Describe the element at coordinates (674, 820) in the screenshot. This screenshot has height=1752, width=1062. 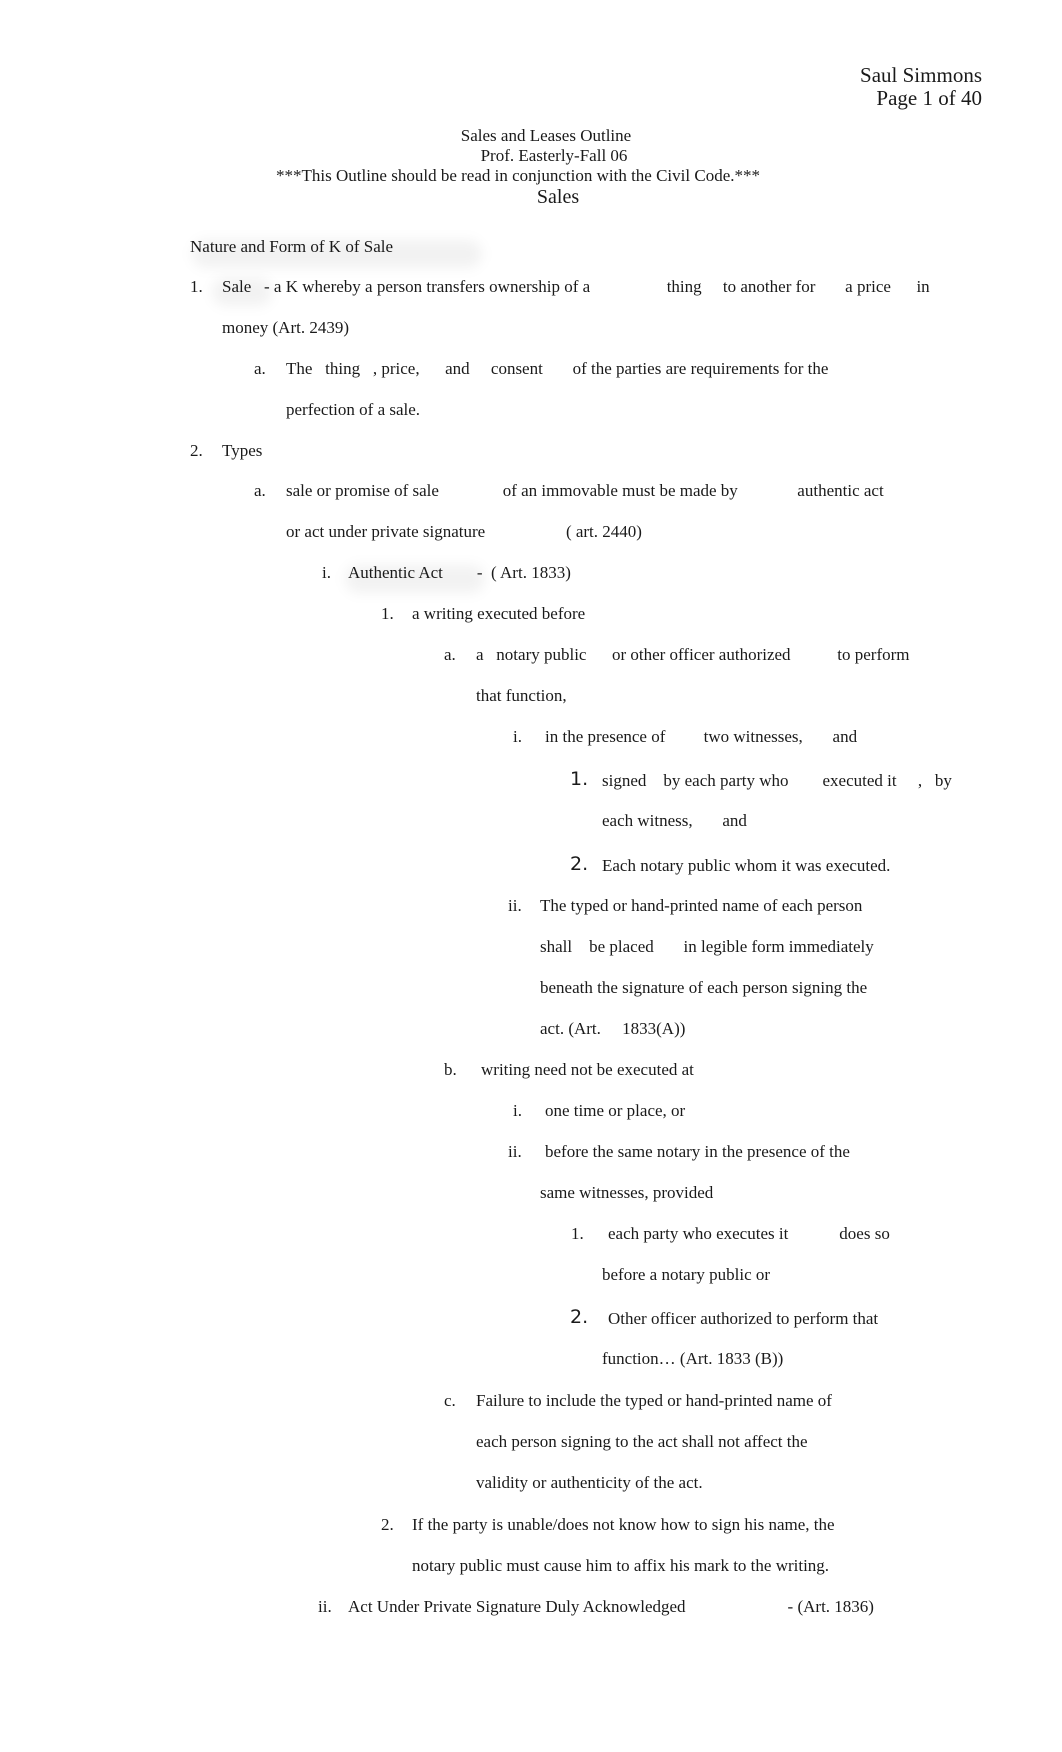
I see `list-item-text: each witness, and` at that location.